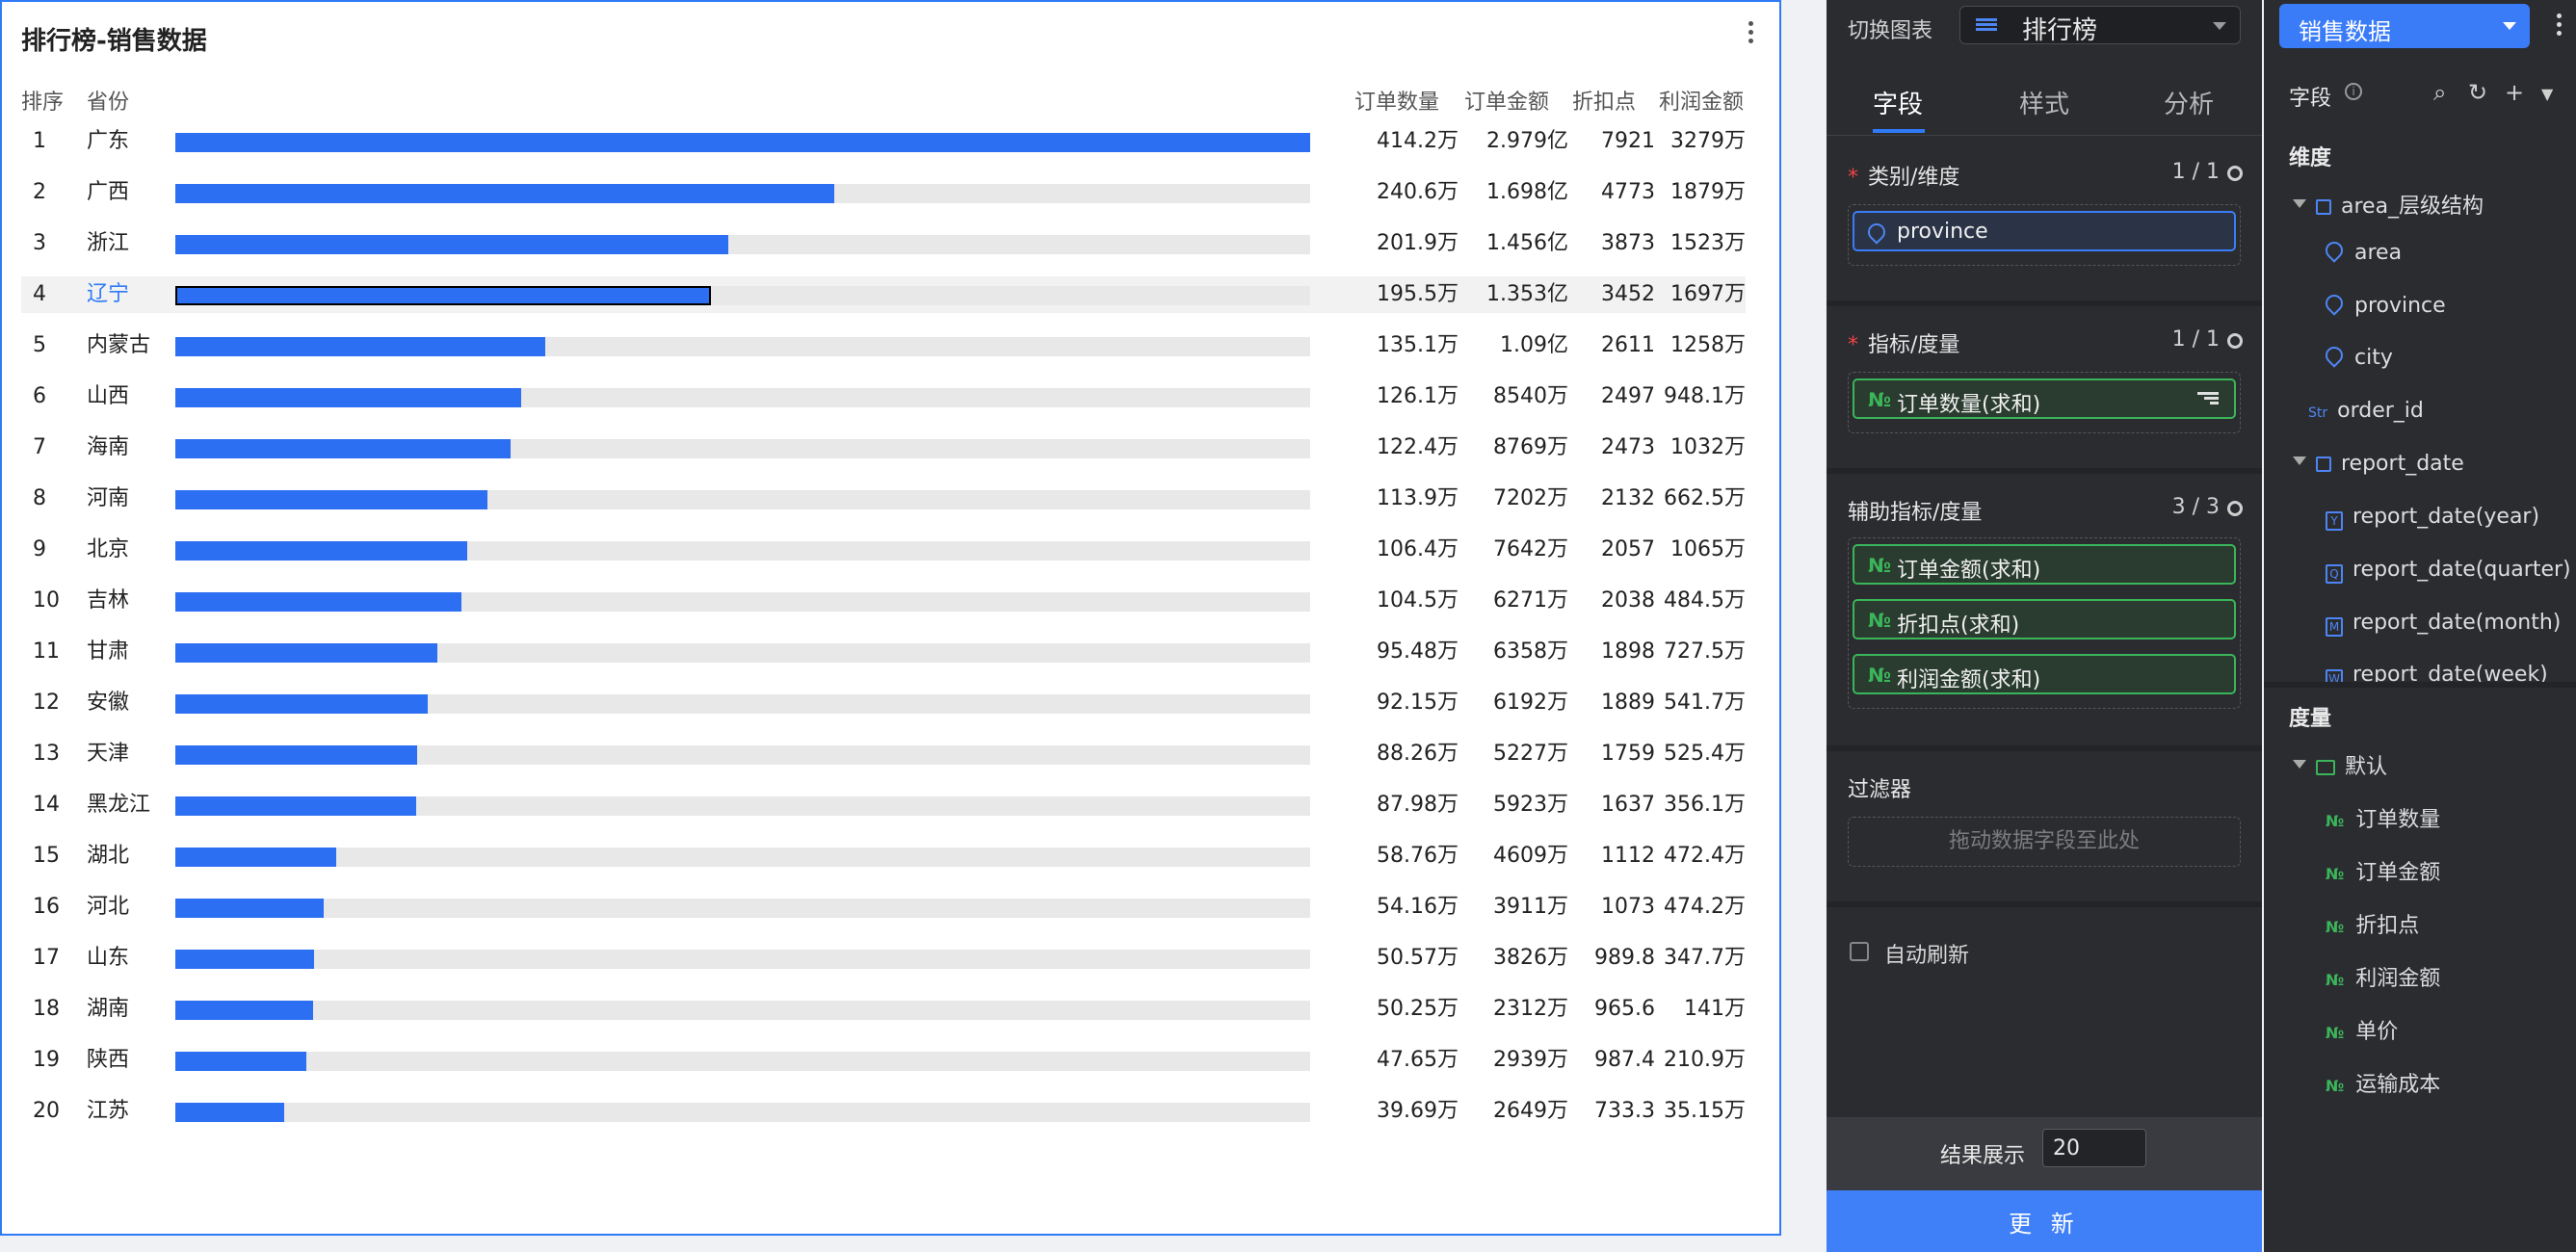 The height and width of the screenshot is (1252, 2576). What do you see at coordinates (2353, 91) in the screenshot?
I see `info-icon: i` at bounding box center [2353, 91].